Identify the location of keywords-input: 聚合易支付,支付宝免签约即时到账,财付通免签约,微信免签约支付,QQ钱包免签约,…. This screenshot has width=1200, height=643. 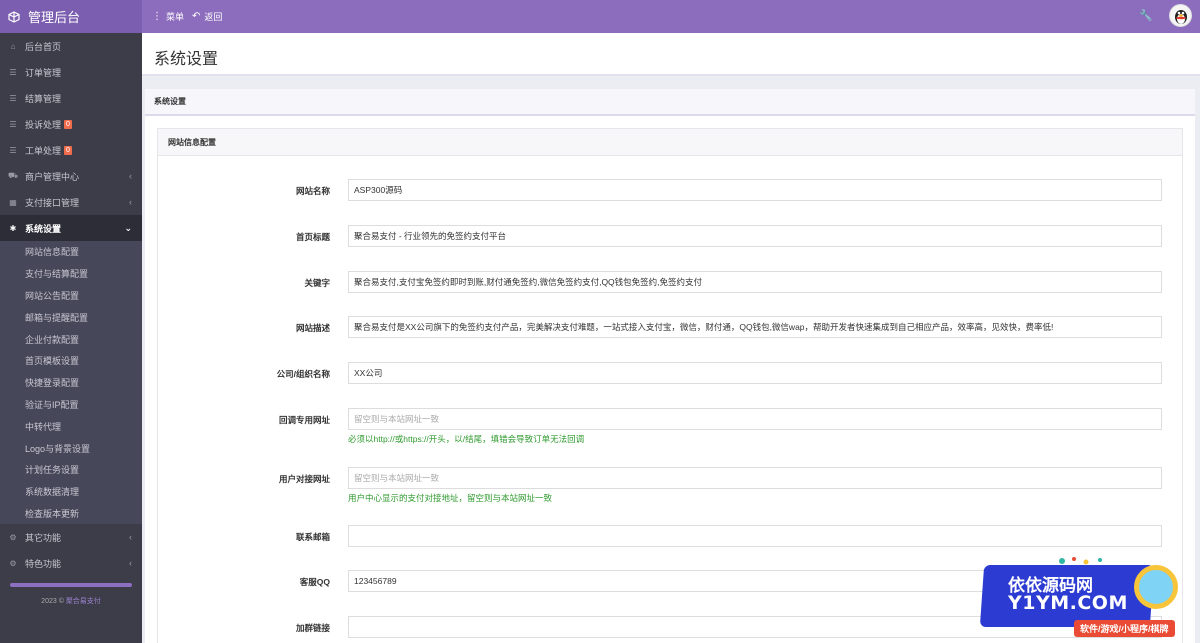
(755, 282).